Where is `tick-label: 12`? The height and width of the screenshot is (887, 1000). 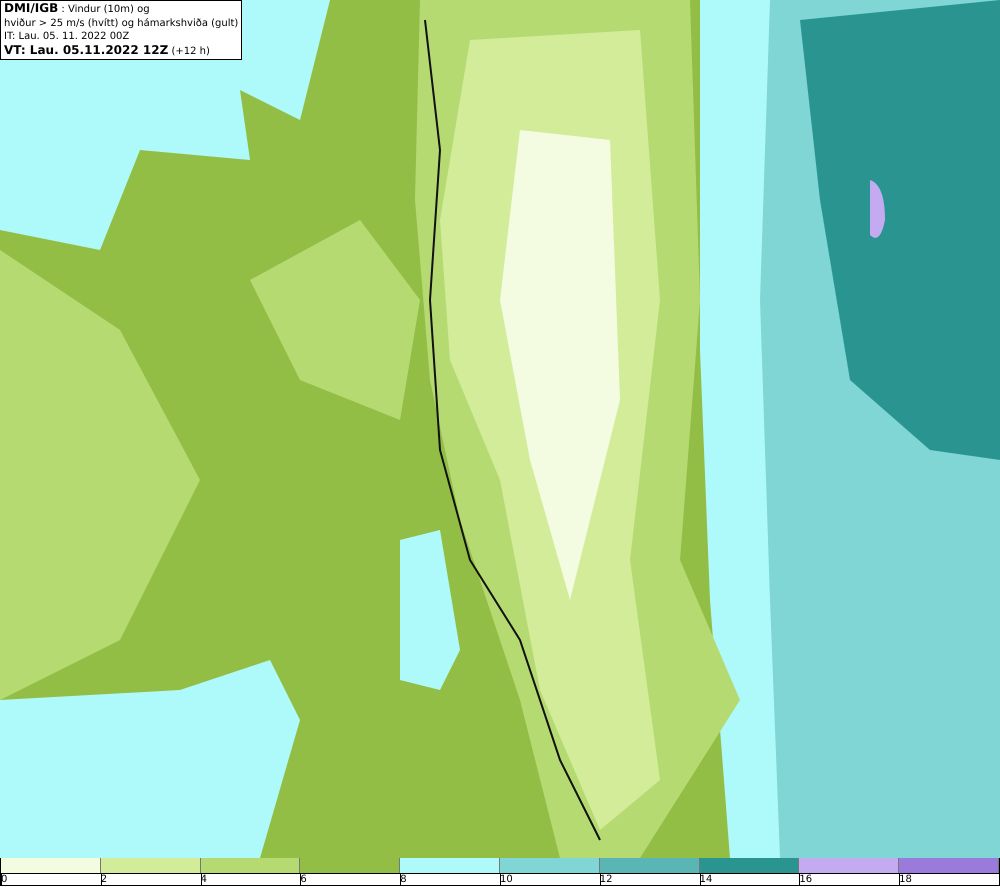
tick-label: 12 is located at coordinates (606, 879).